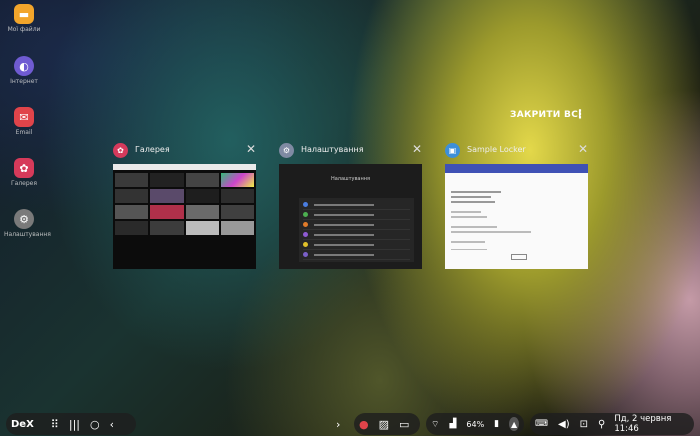 The width and height of the screenshot is (700, 436). What do you see at coordinates (24, 219) in the screenshot?
I see `settings-icon: ⚙` at bounding box center [24, 219].